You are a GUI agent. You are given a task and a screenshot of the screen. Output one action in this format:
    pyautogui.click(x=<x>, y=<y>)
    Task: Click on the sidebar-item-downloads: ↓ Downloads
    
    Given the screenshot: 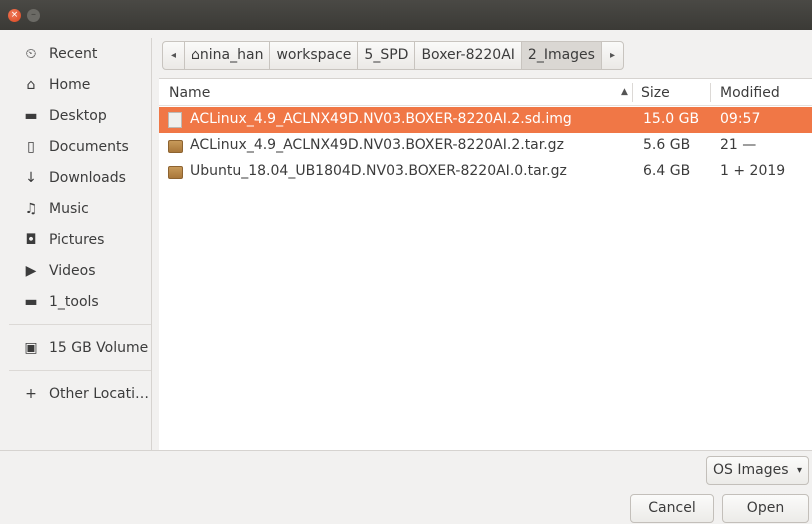 What is the action you would take?
    pyautogui.click(x=80, y=177)
    